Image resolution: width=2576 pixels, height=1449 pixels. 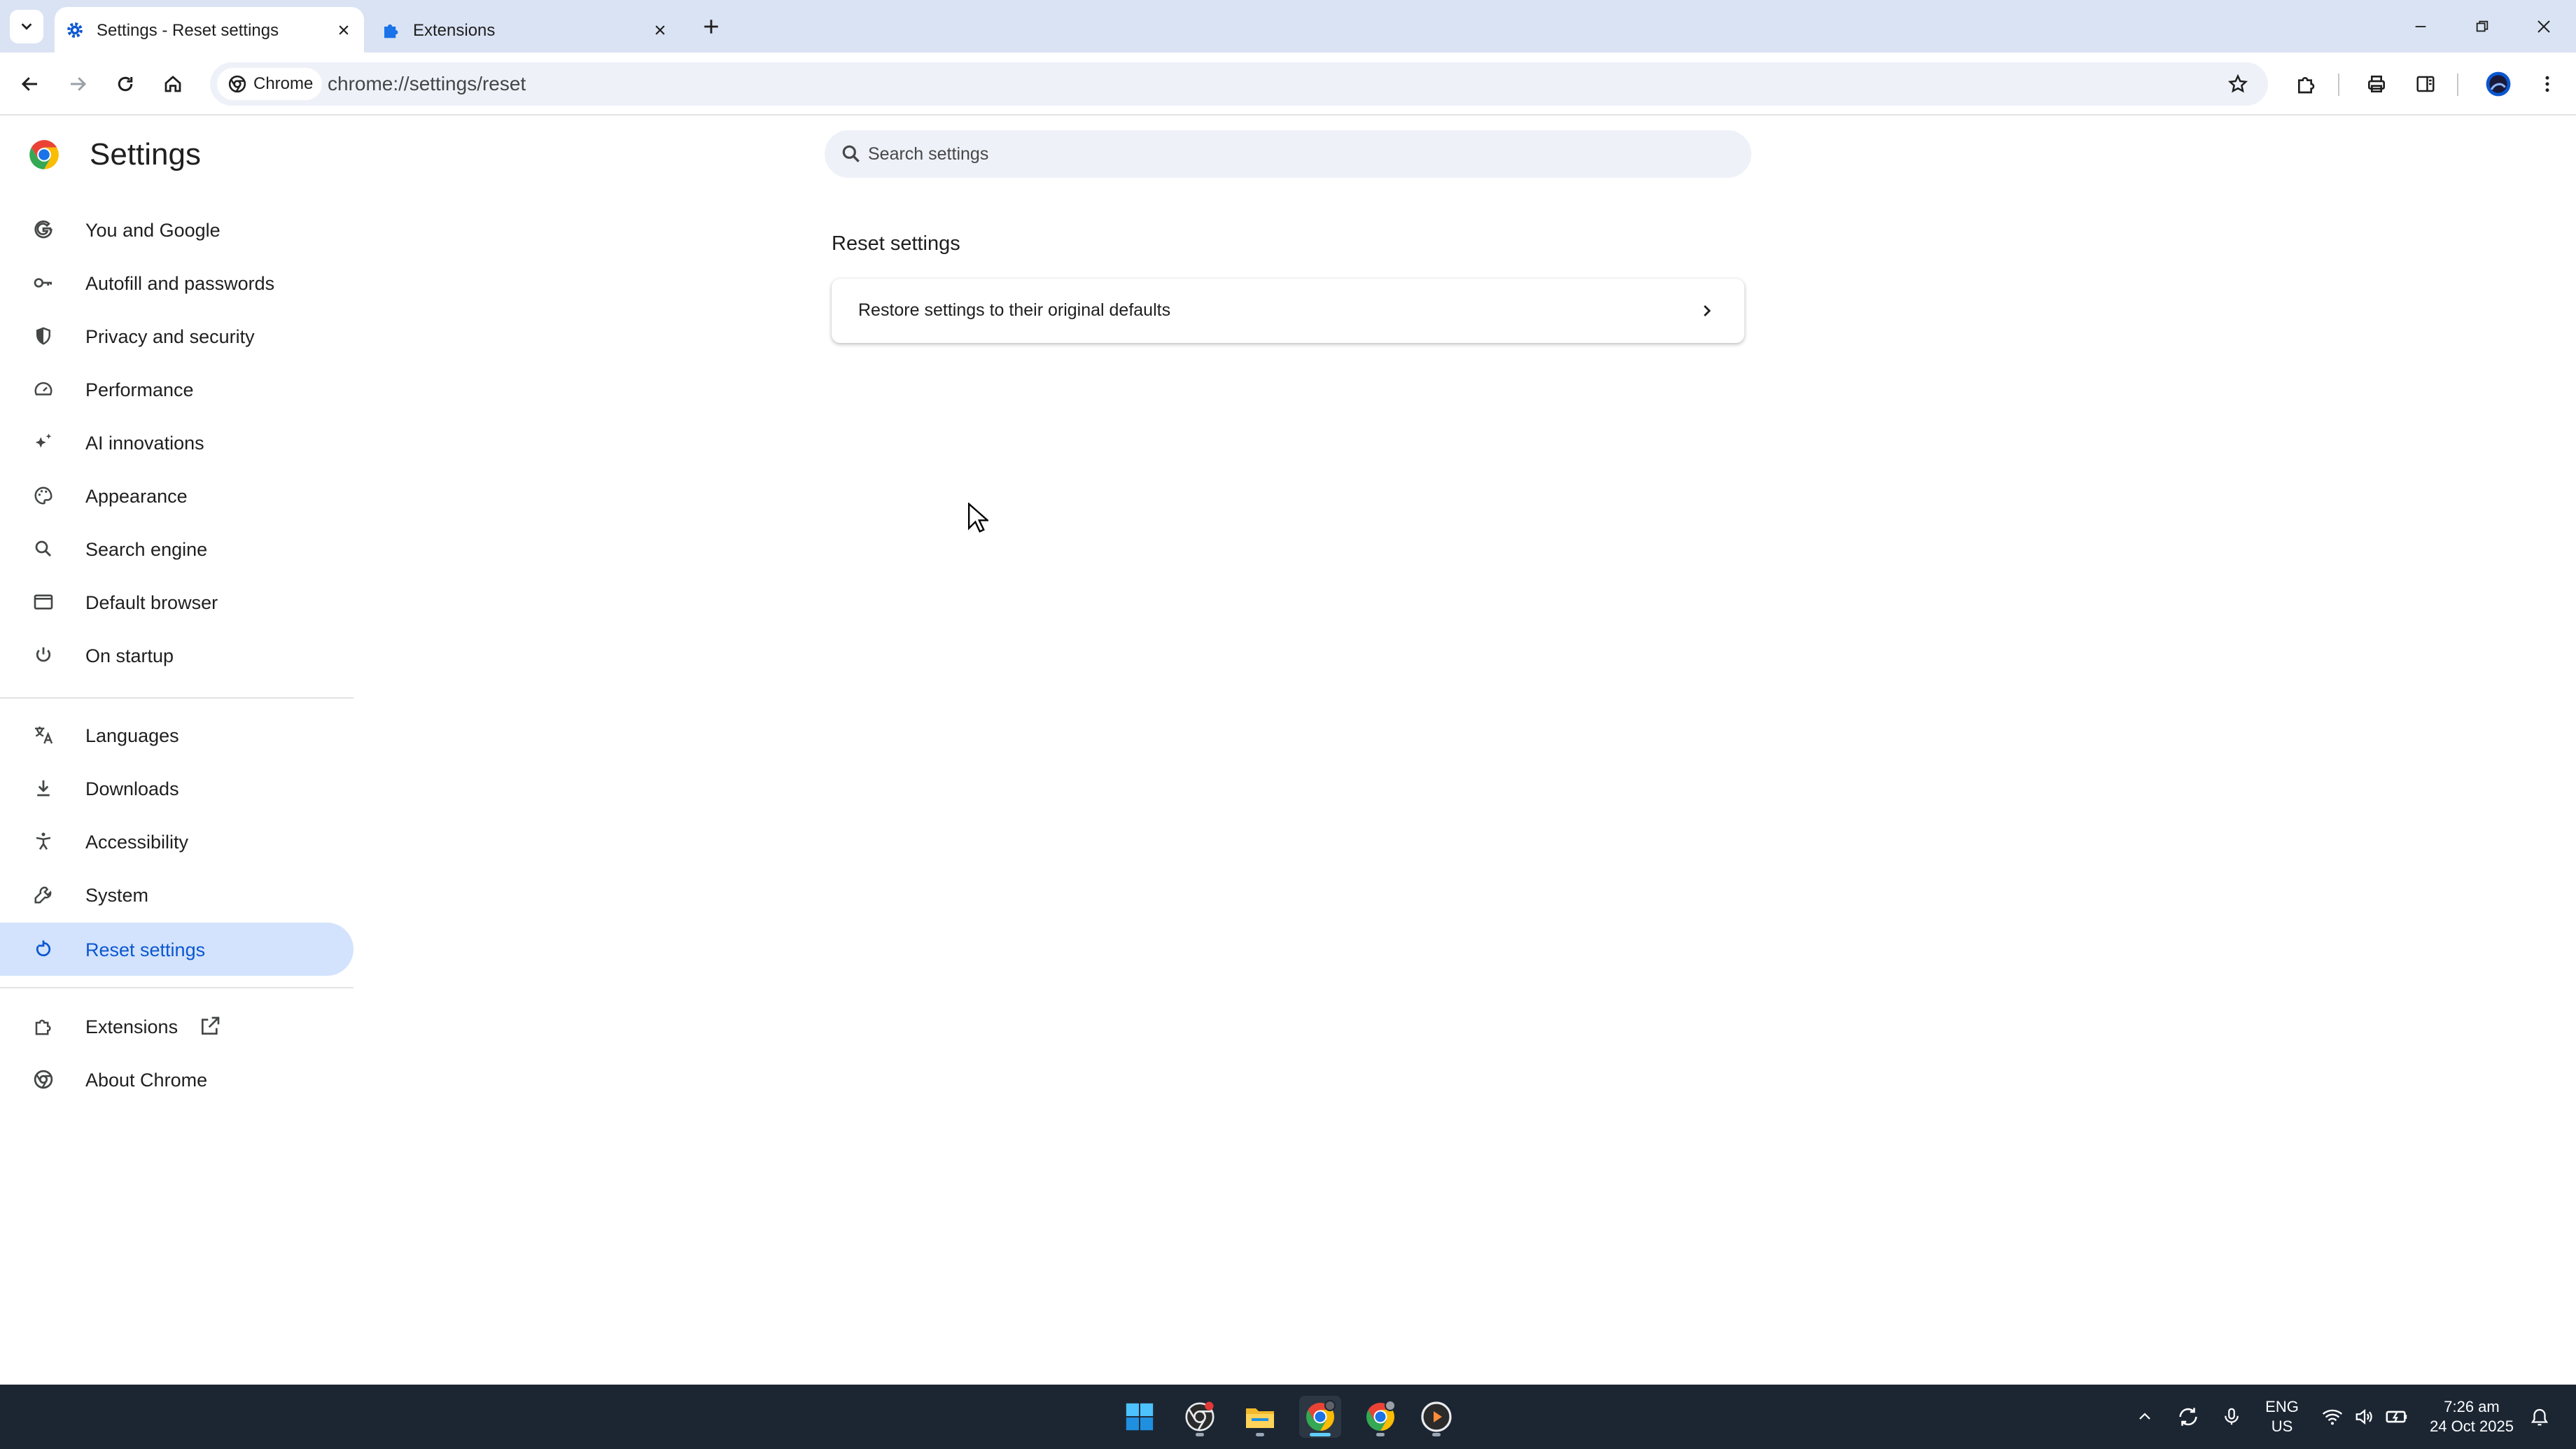 I want to click on sidebar-item-you-and-google: You and Google, so click(x=177, y=229).